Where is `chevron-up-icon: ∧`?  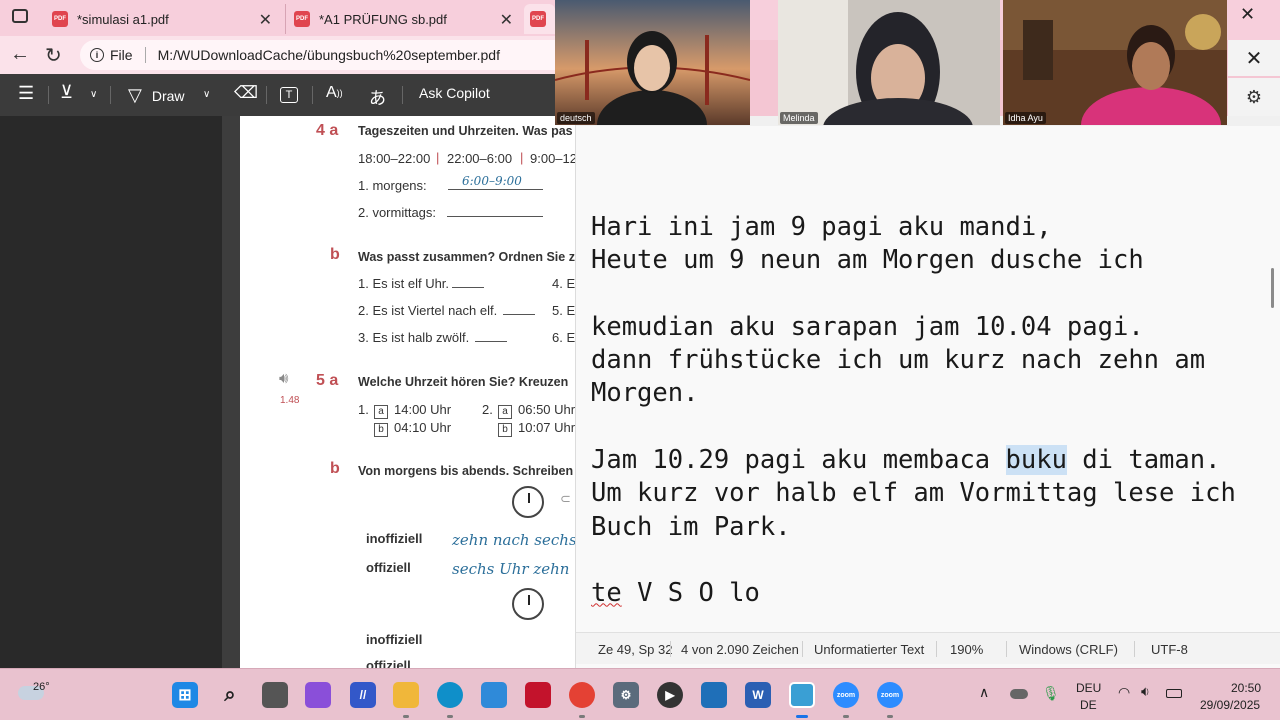 chevron-up-icon: ∧ is located at coordinates (984, 692).